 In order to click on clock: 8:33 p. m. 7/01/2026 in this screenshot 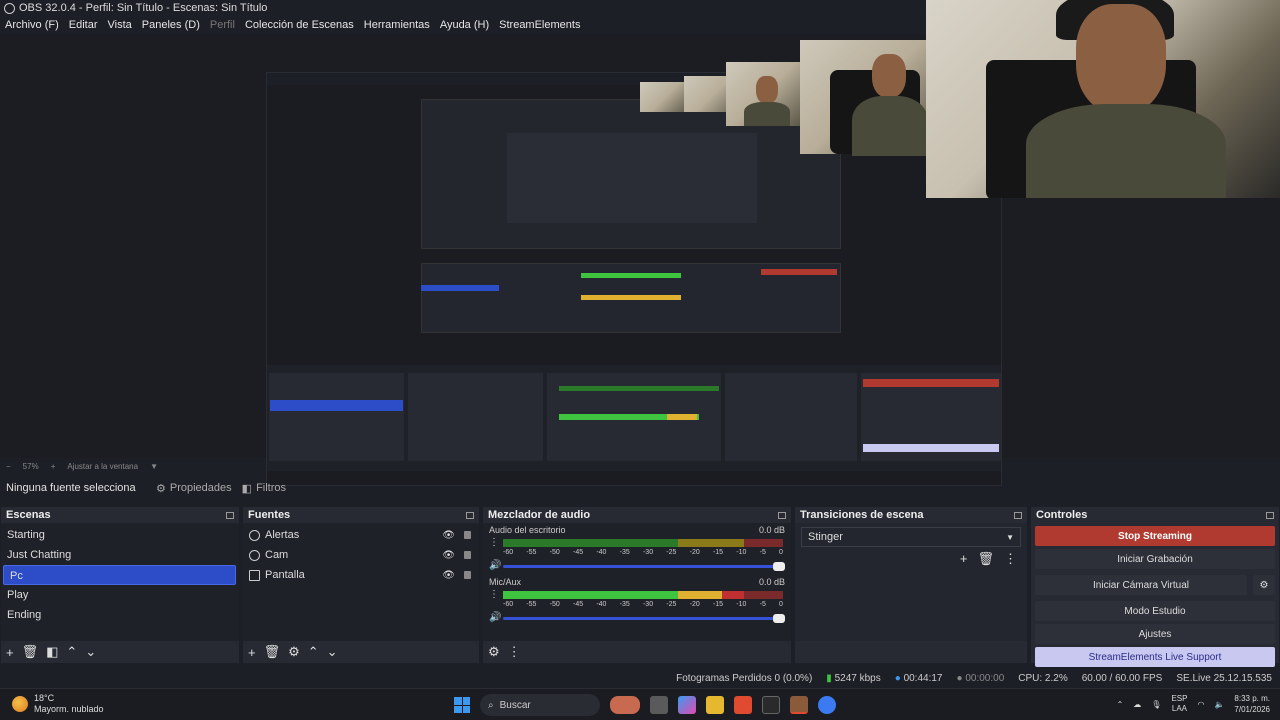, I will do `click(1252, 704)`.